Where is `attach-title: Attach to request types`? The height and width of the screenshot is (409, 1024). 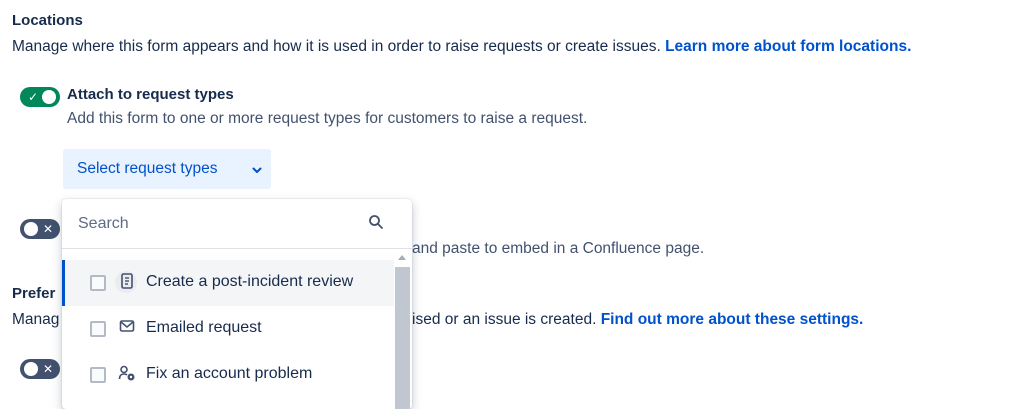
attach-title: Attach to request types is located at coordinates (150, 94).